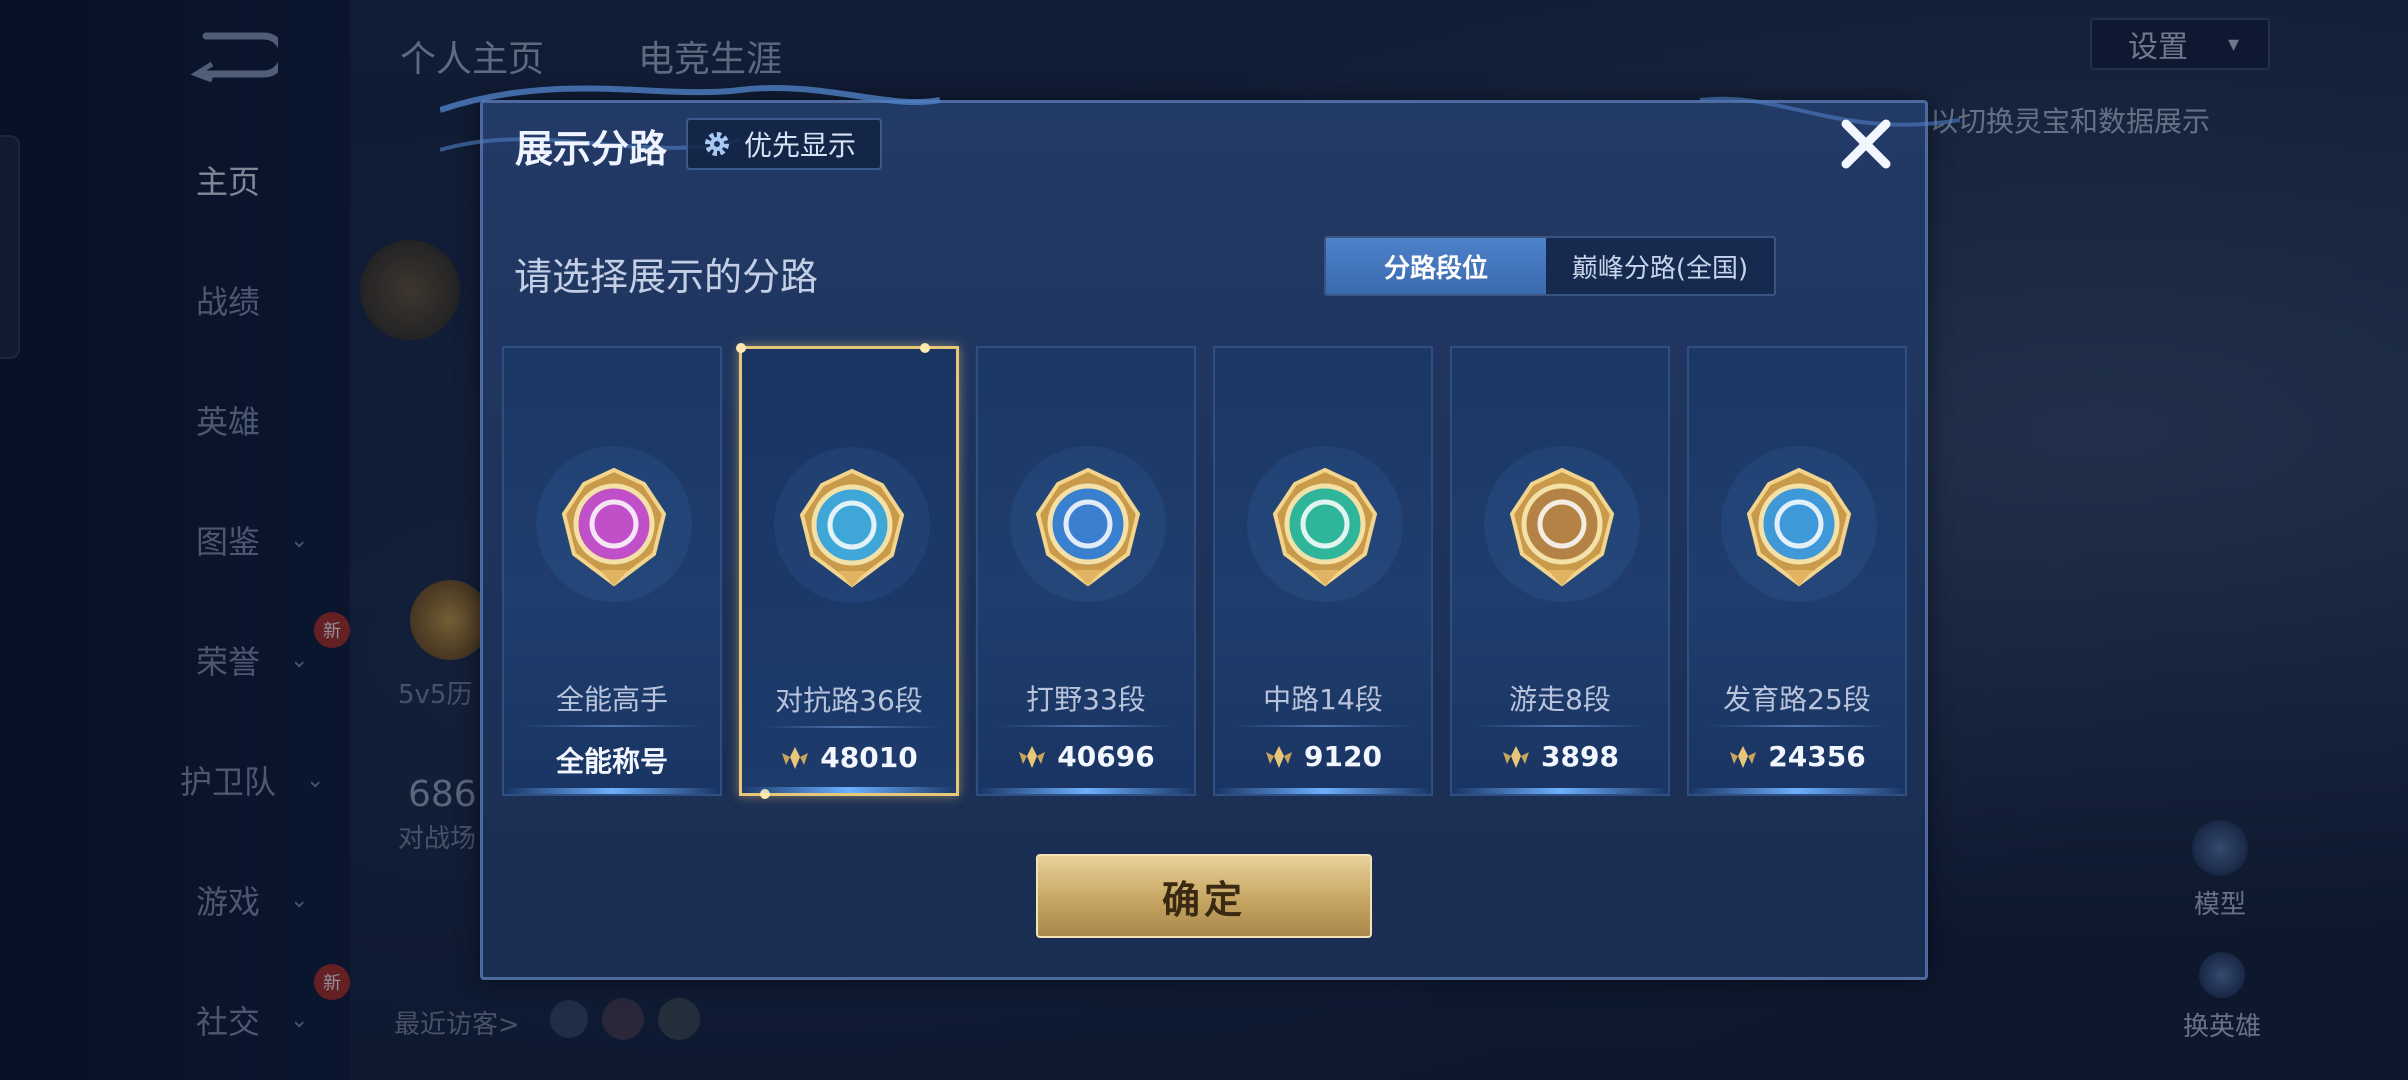  Describe the element at coordinates (869, 757) in the screenshot. I see `score-value: 48010` at that location.